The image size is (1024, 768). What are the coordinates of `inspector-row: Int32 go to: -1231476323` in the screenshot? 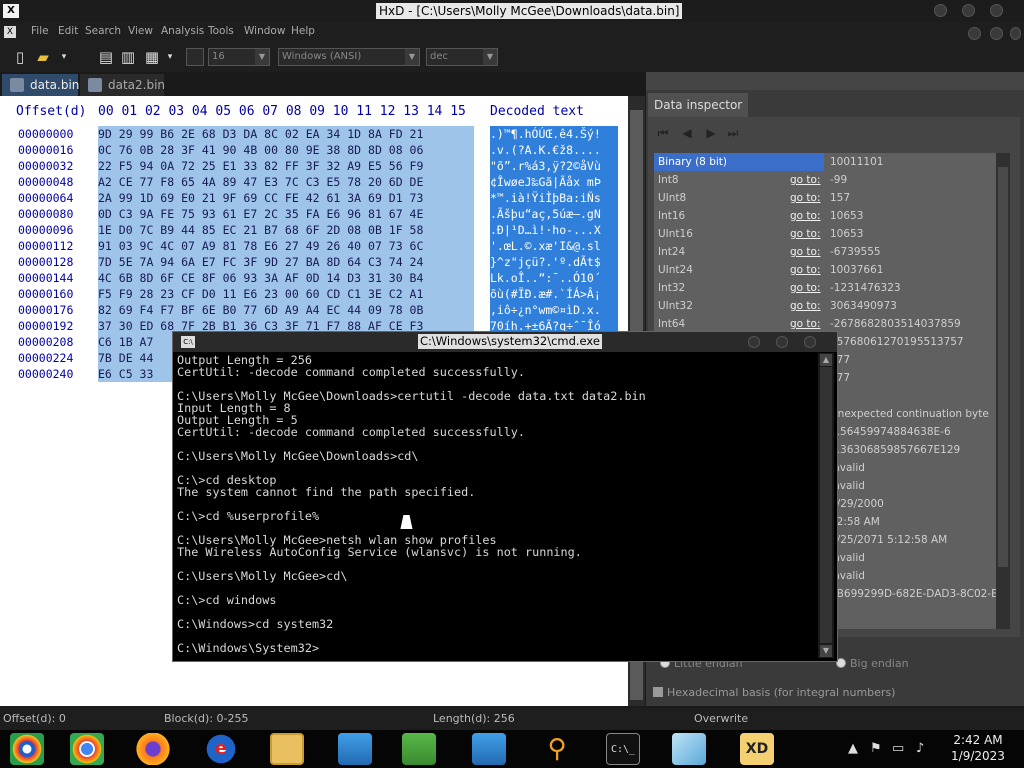 It's located at (825, 288).